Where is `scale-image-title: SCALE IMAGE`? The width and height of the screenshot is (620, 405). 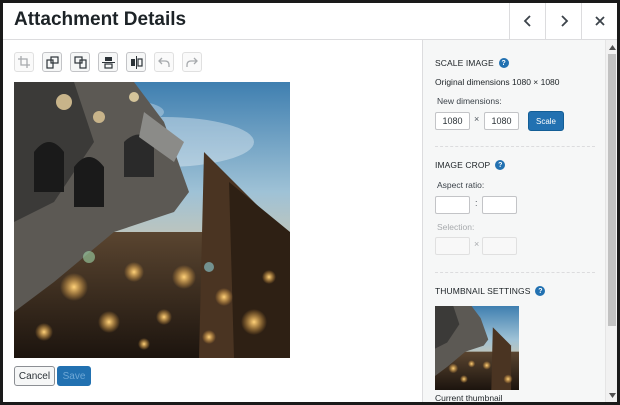 scale-image-title: SCALE IMAGE is located at coordinates (464, 63).